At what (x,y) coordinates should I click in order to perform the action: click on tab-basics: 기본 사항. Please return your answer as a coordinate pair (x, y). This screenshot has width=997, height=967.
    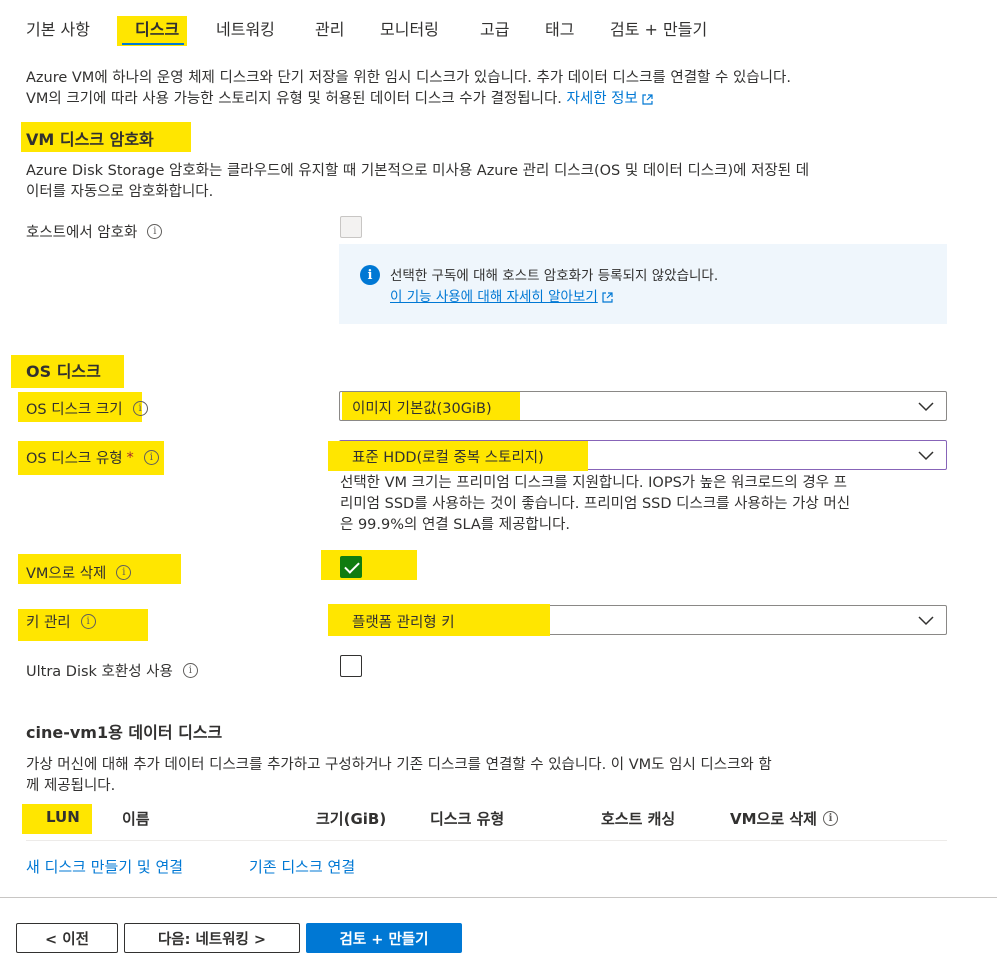
    Looking at the image, I should click on (58, 28).